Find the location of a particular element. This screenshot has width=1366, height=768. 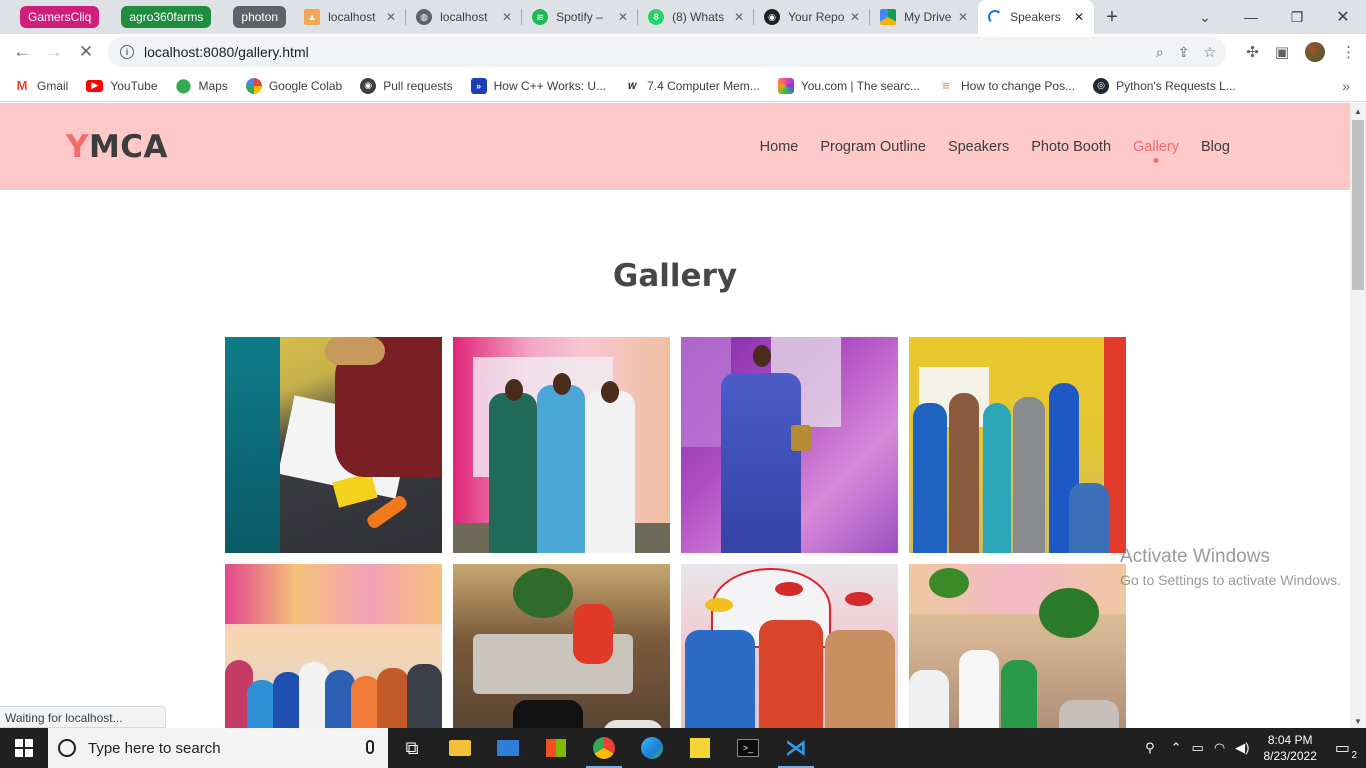

mail-icon is located at coordinates (508, 748).